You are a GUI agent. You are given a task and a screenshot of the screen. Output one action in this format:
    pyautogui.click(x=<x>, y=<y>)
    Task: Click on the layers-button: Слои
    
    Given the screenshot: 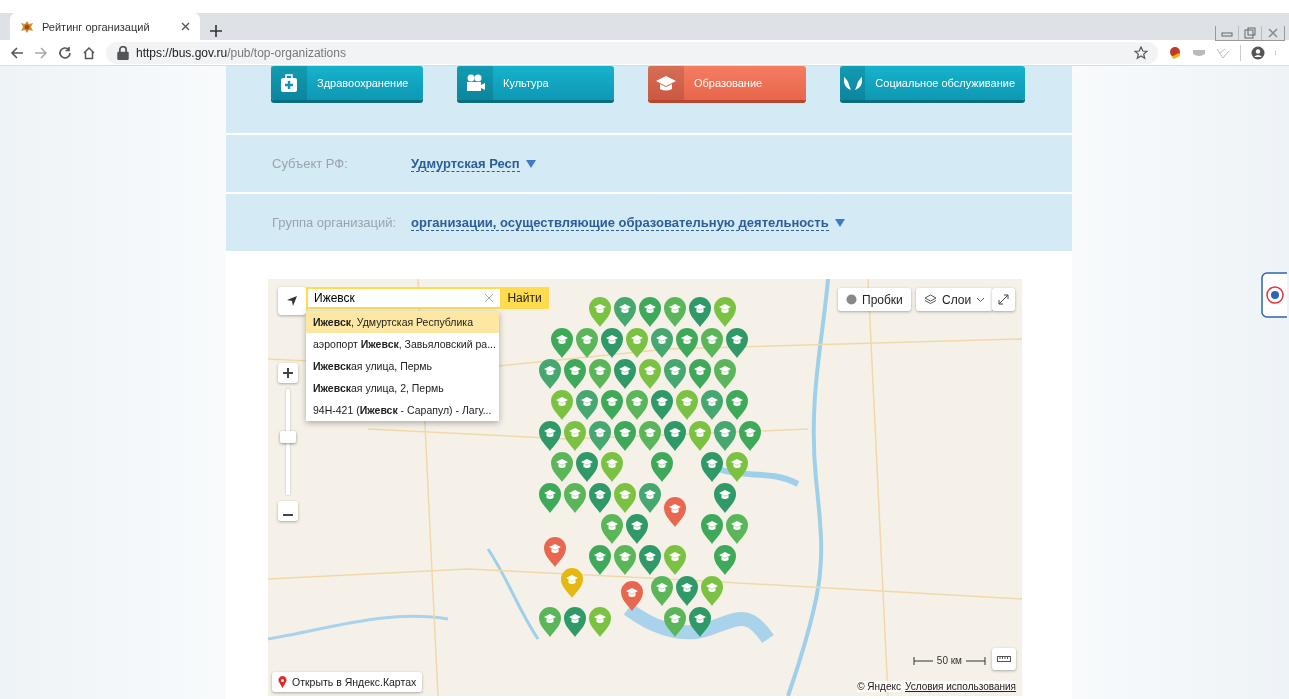 What is the action you would take?
    pyautogui.click(x=955, y=299)
    